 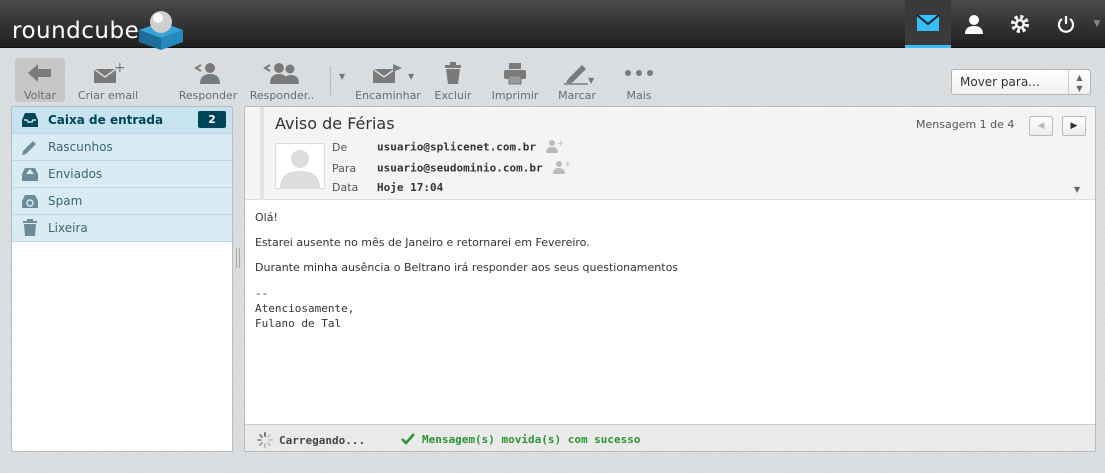 I want to click on message-date: Hoje 17:04, so click(x=410, y=187).